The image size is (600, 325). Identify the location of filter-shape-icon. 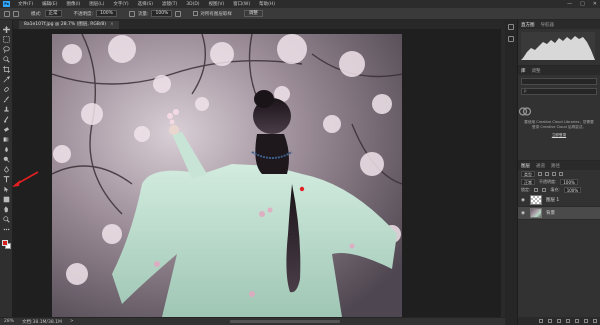
(561, 174).